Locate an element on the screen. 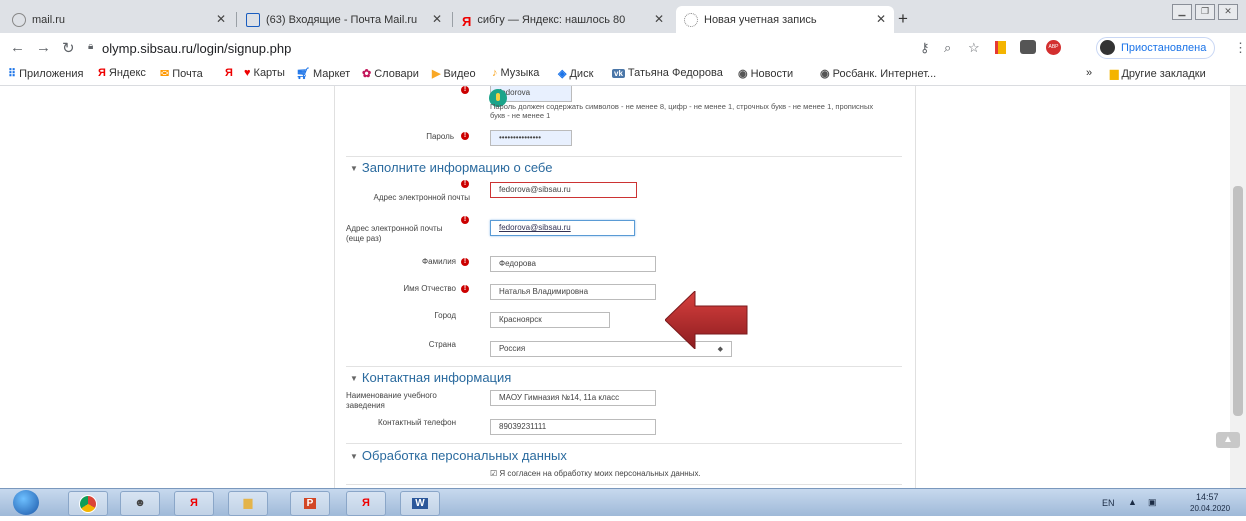 The width and height of the screenshot is (1246, 521). mail-icon: ✉ is located at coordinates (165, 74).